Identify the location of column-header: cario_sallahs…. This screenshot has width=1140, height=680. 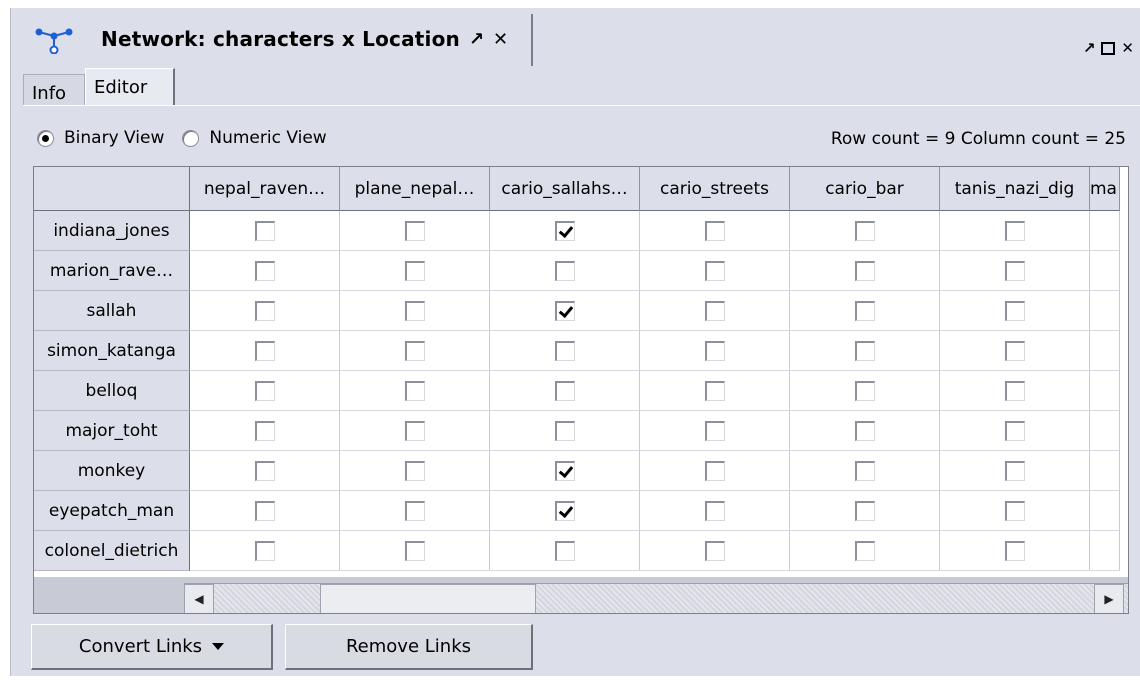
(565, 189).